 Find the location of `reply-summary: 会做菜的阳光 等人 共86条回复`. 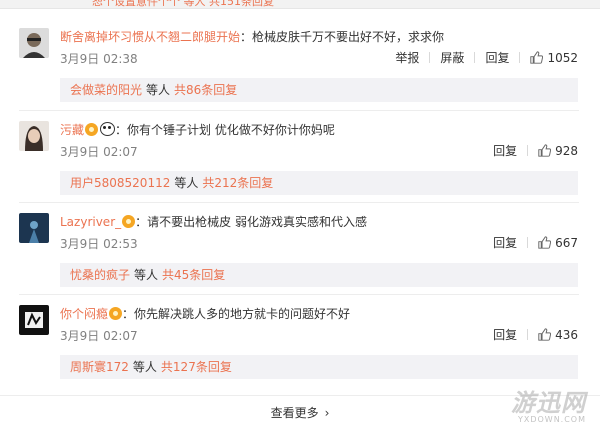

reply-summary: 会做菜的阳光 等人 共86条回复 is located at coordinates (319, 90).